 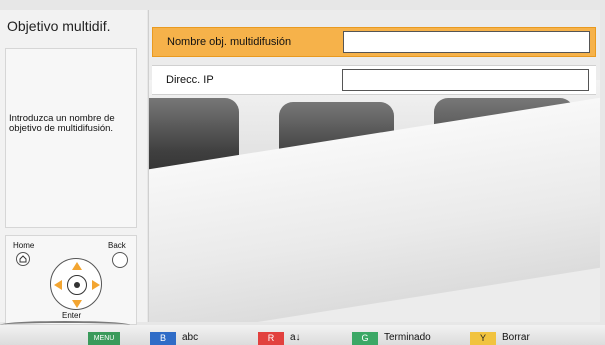 What do you see at coordinates (365, 338) in the screenshot?
I see `green-chip: G` at bounding box center [365, 338].